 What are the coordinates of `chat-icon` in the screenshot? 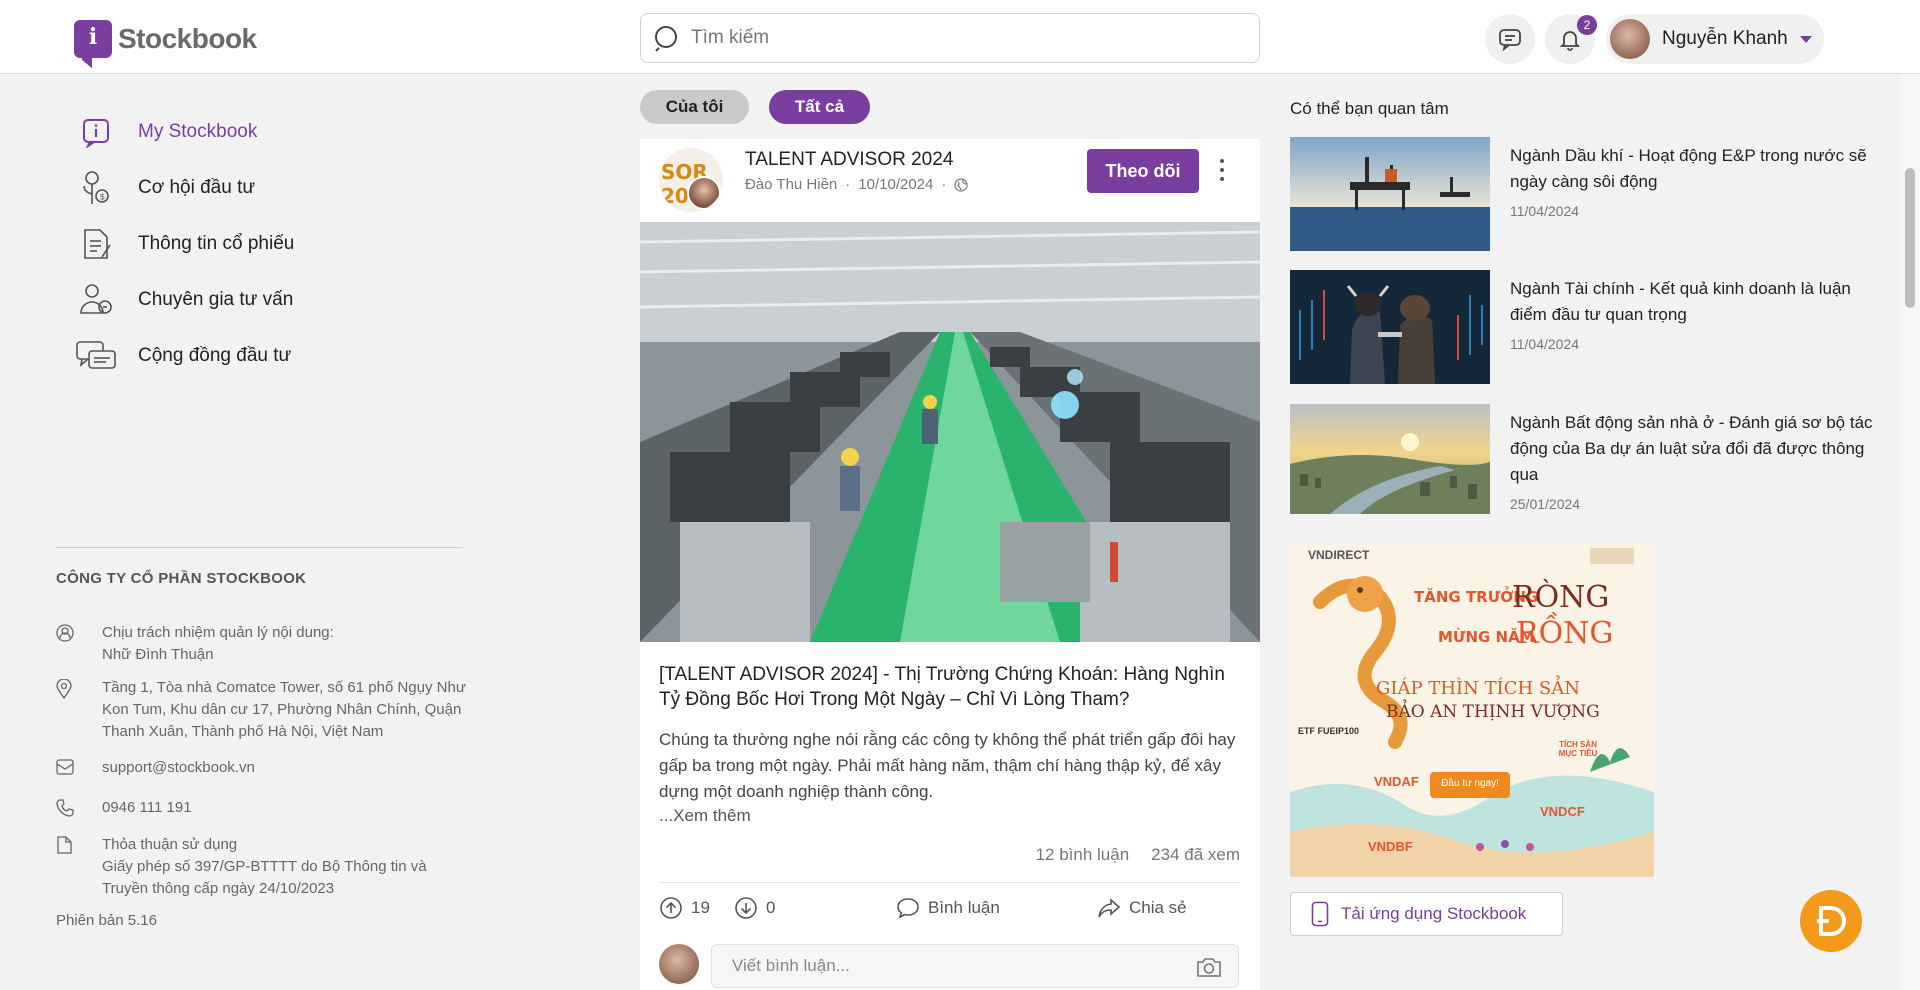 It's located at (96, 356).